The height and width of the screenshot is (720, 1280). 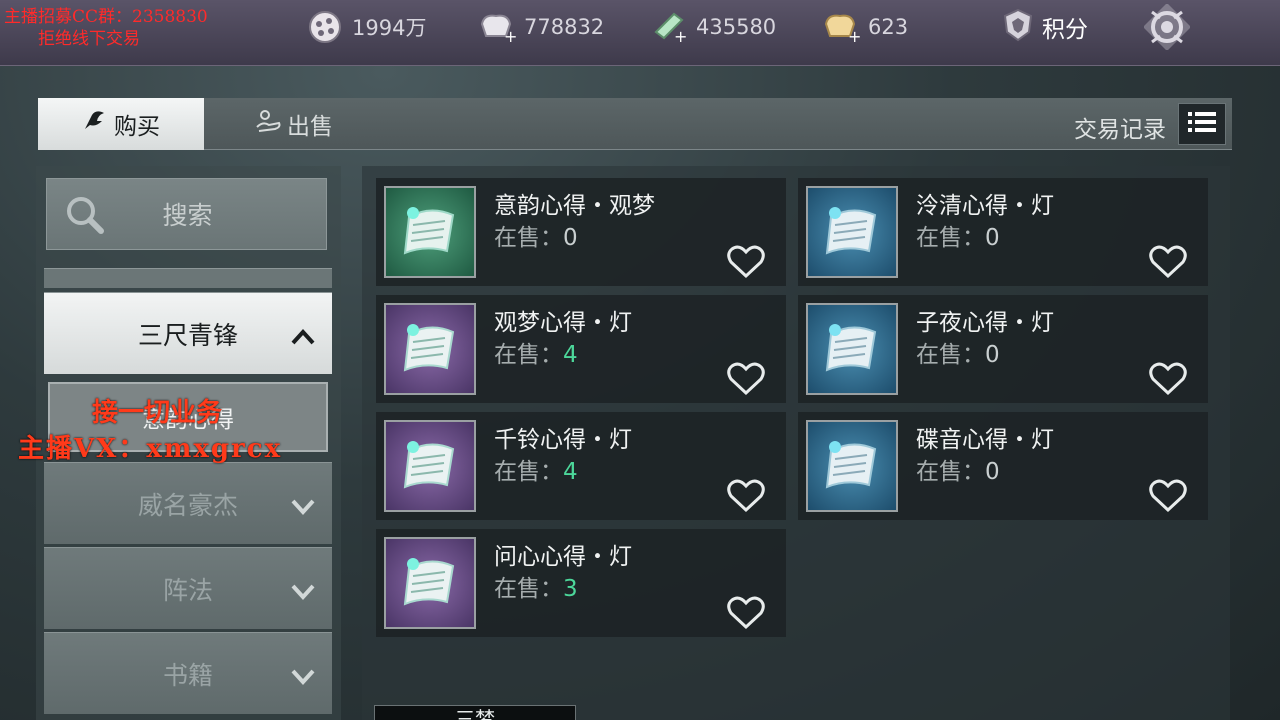 I want to click on jade-add-icon: +, so click(x=669, y=27).